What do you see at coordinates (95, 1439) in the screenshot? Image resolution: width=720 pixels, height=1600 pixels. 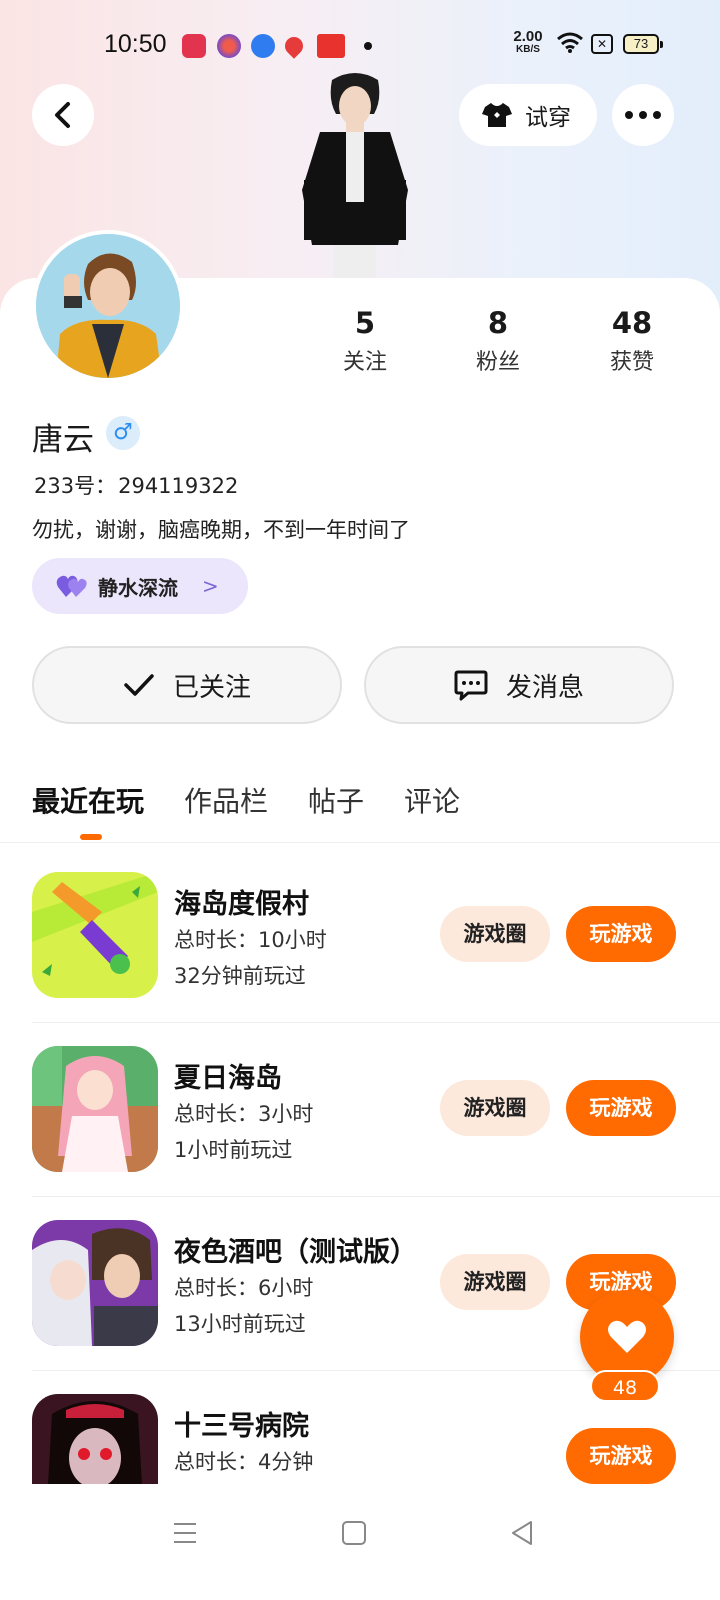 I see `horror-game-icon` at bounding box center [95, 1439].